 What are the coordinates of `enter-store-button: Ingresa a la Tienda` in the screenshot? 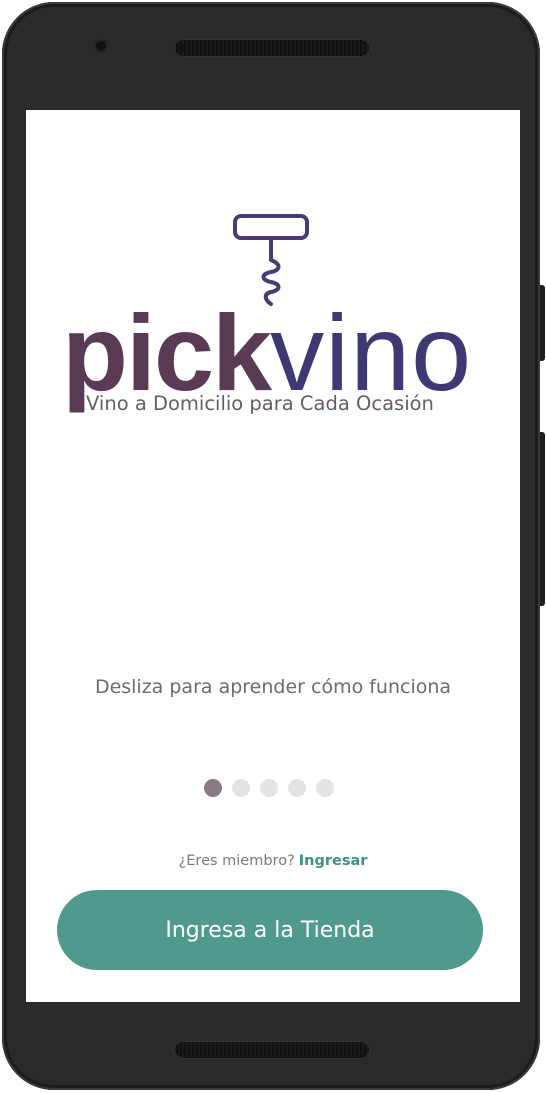 It's located at (270, 930).